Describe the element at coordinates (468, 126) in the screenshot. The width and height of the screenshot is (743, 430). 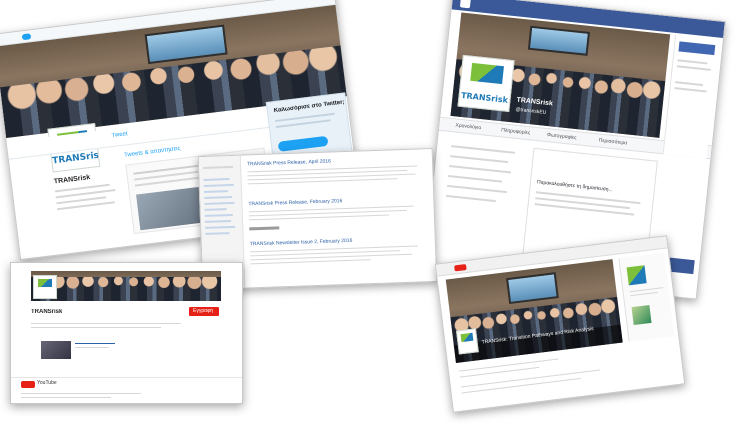
I see `facebook-tab-timeline: Χρονολόγιο` at that location.